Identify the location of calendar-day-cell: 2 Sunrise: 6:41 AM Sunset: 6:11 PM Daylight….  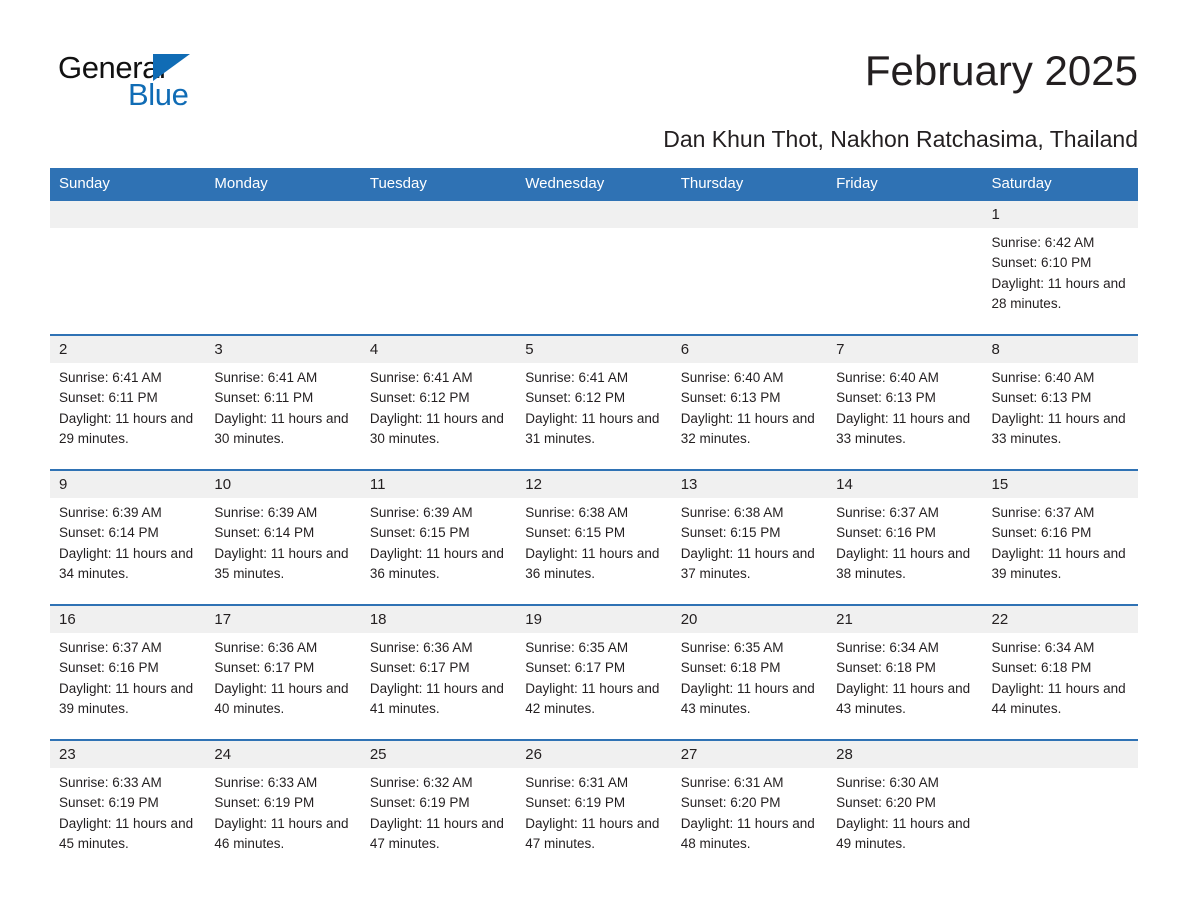
(128, 401).